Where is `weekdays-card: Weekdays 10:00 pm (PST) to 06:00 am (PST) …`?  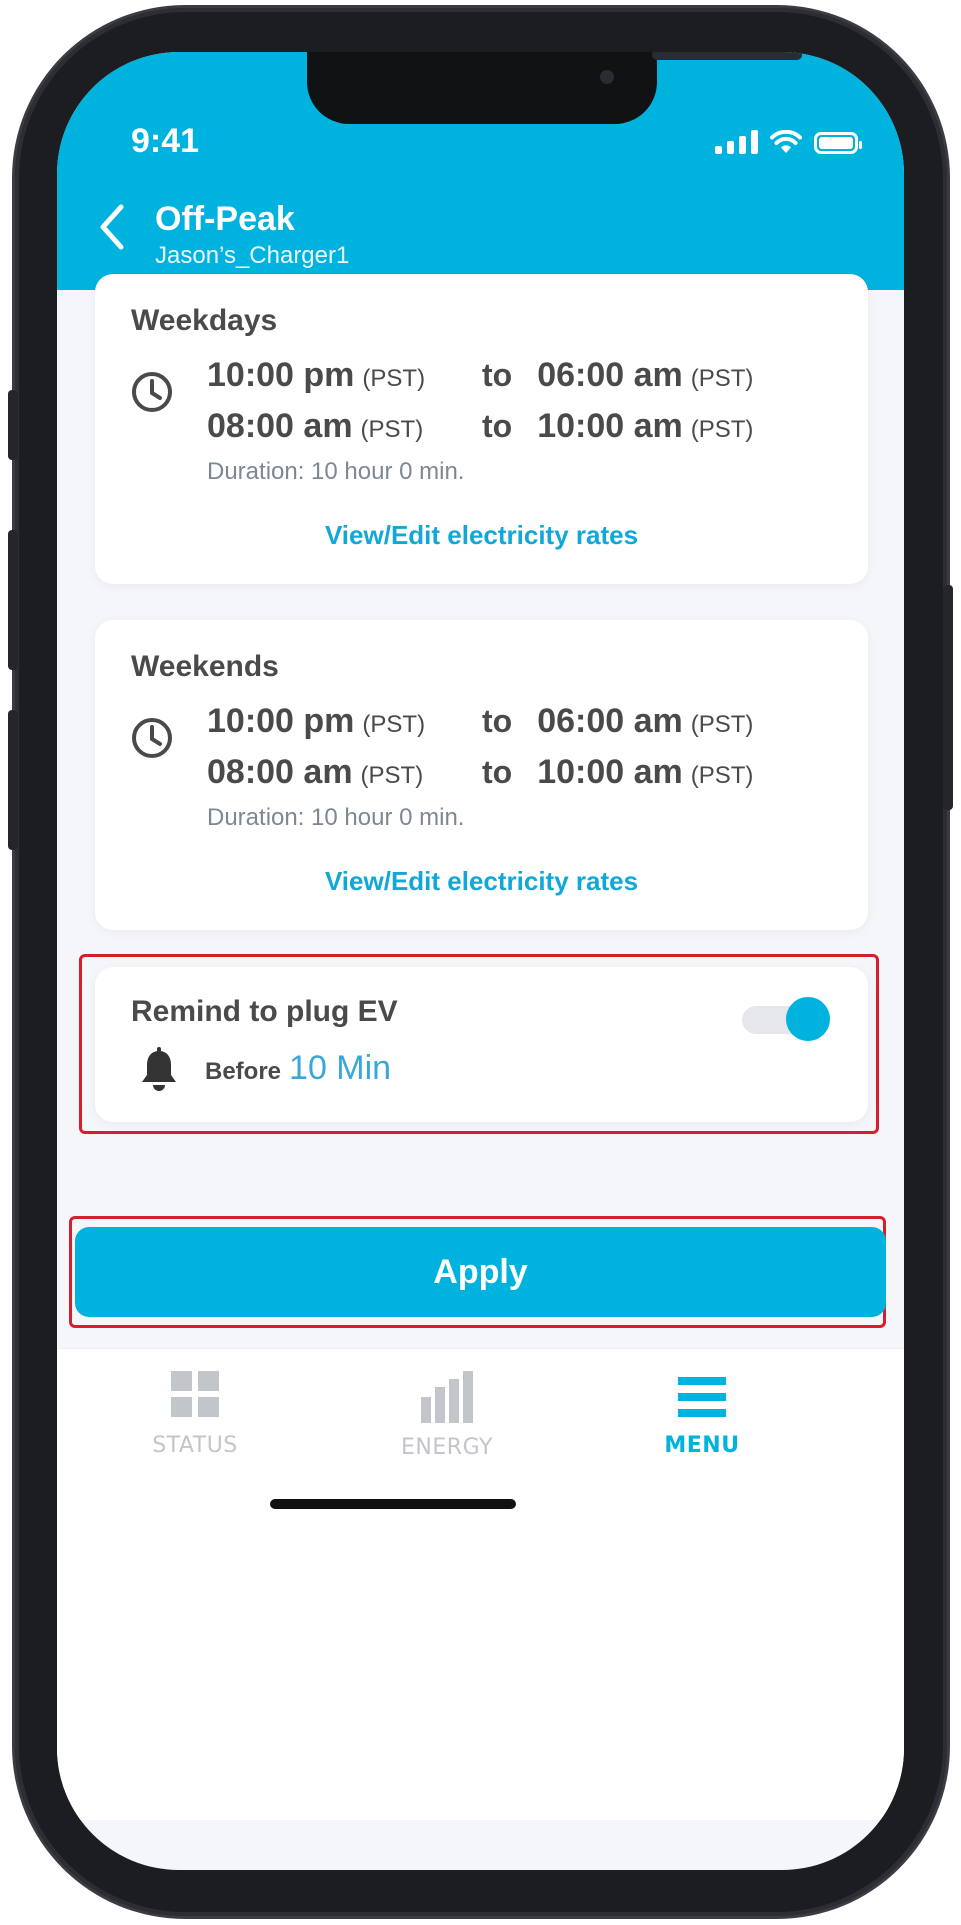 weekdays-card: Weekdays 10:00 pm (PST) to 06:00 am (PST) … is located at coordinates (481, 429).